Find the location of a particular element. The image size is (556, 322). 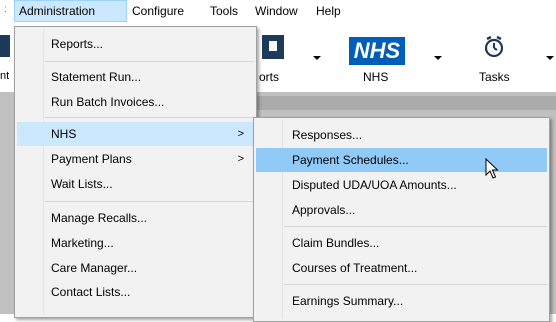

menu-tools: Tools is located at coordinates (224, 11).